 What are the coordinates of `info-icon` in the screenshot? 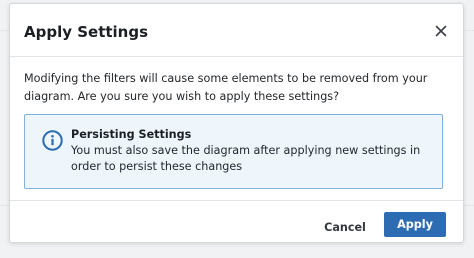 It's located at (52, 140).